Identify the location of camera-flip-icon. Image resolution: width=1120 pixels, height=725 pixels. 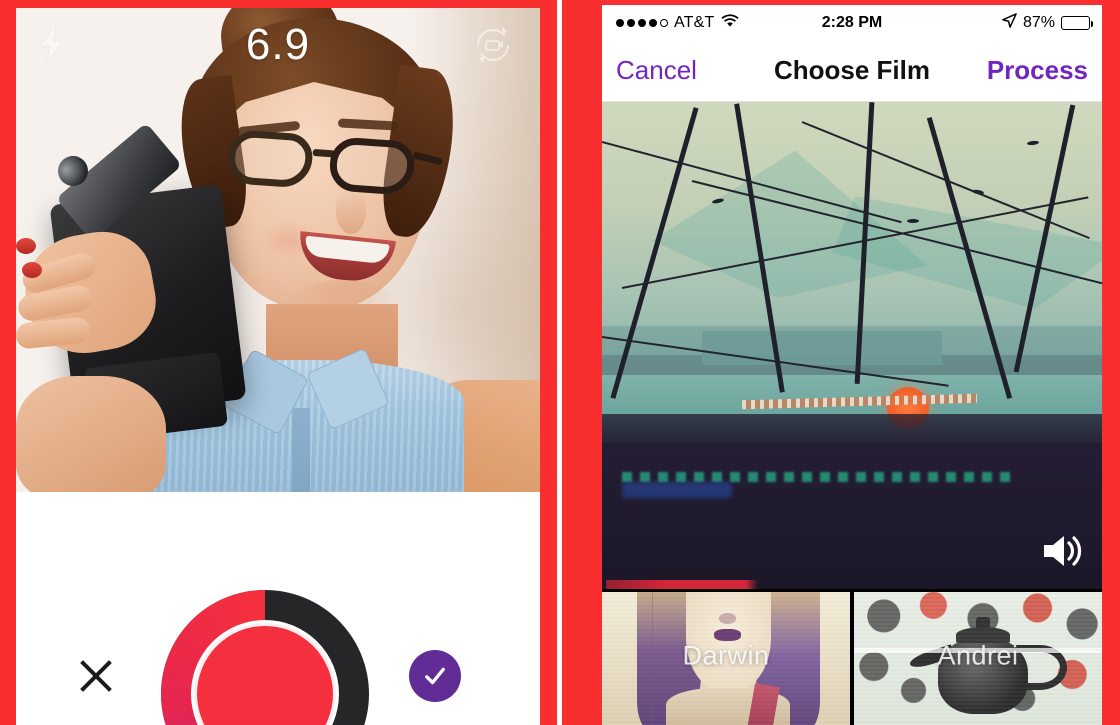
(493, 45).